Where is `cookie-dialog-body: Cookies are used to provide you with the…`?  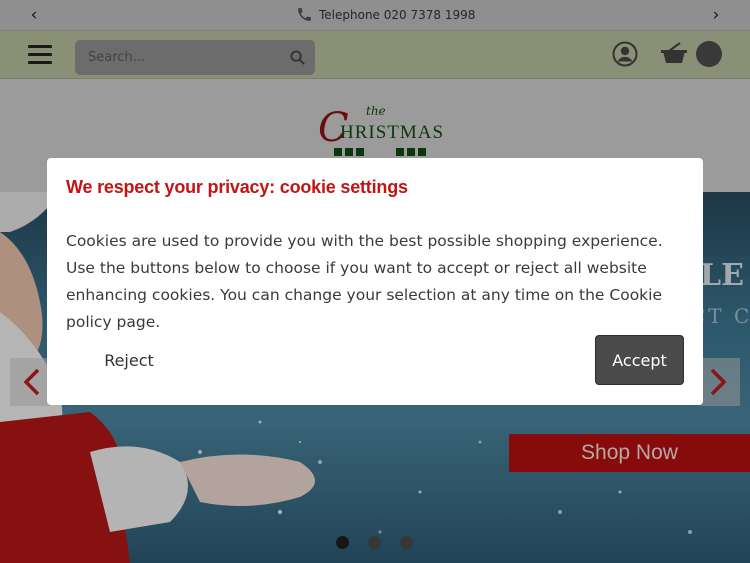 cookie-dialog-body: Cookies are used to provide you with the… is located at coordinates (364, 281).